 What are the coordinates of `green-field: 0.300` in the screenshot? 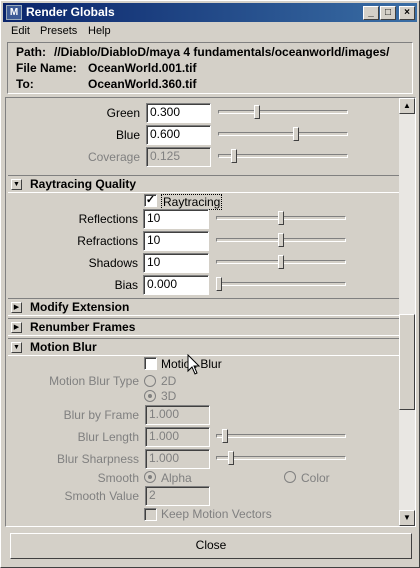 It's located at (178, 113).